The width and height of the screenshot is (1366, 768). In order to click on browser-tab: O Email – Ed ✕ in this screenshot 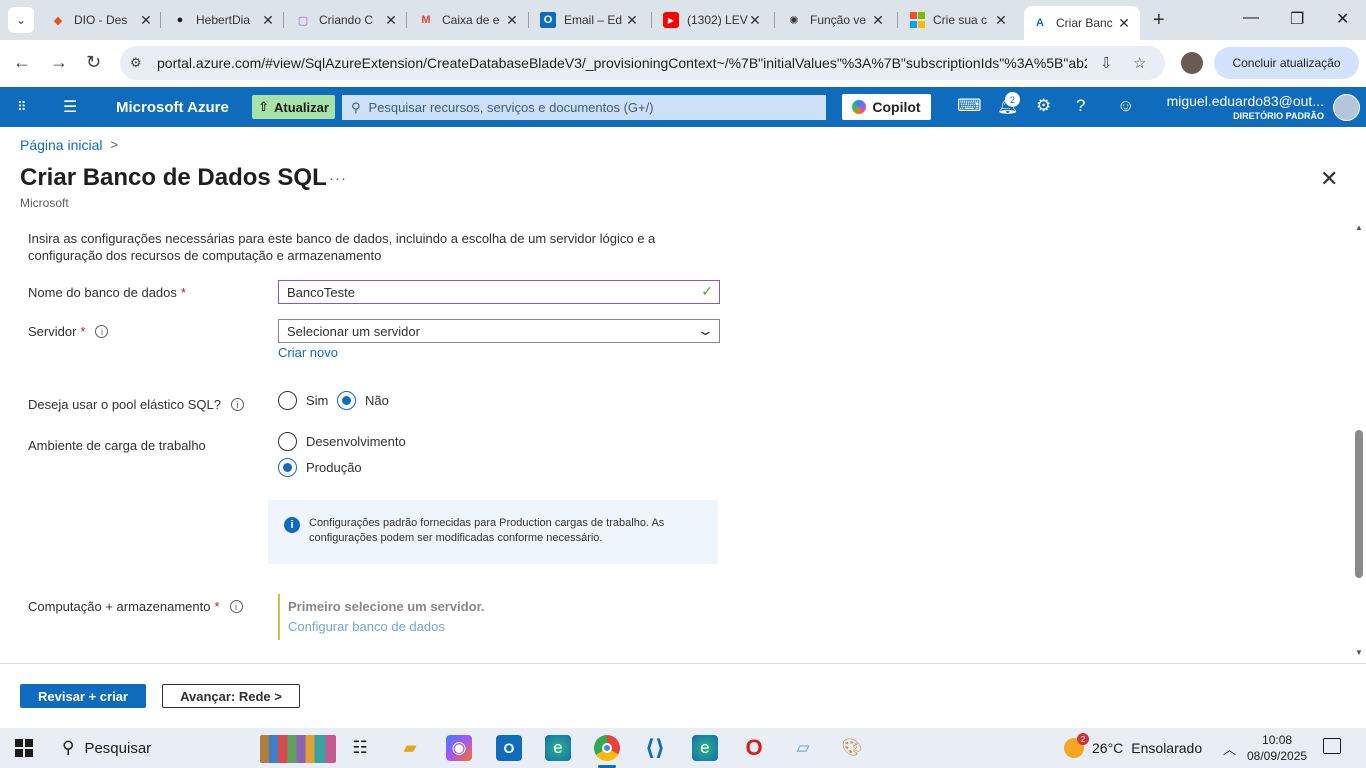, I will do `click(590, 20)`.